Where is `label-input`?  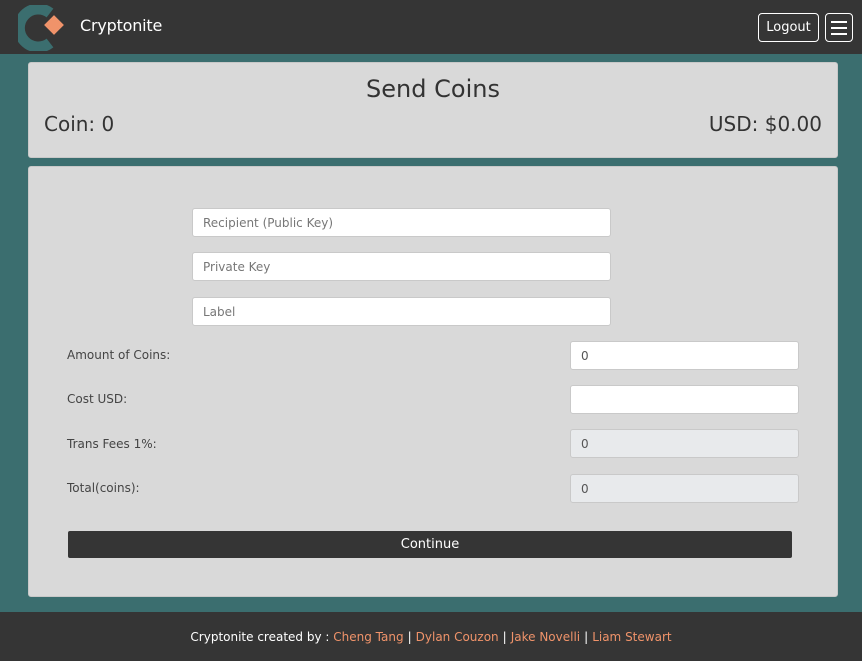 label-input is located at coordinates (401, 311).